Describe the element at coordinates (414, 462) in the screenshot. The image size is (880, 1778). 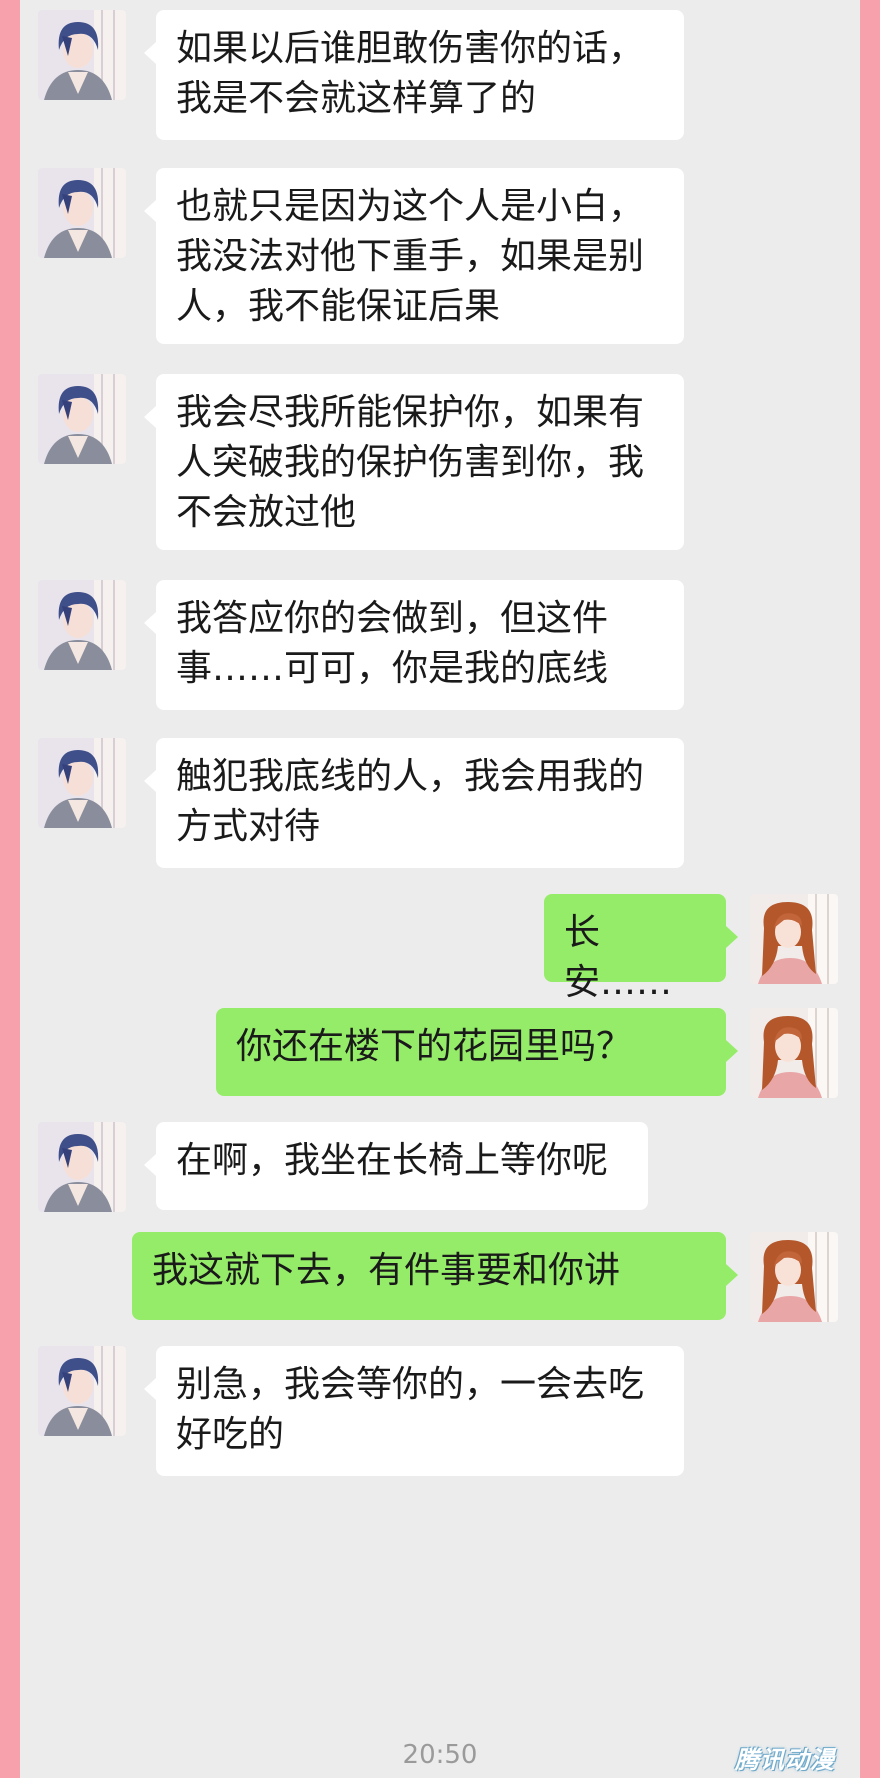
I see `message-bubble: 我会尽我所能保护你，如果有 人突破我的保护伤害到你，我 不会放过他` at that location.